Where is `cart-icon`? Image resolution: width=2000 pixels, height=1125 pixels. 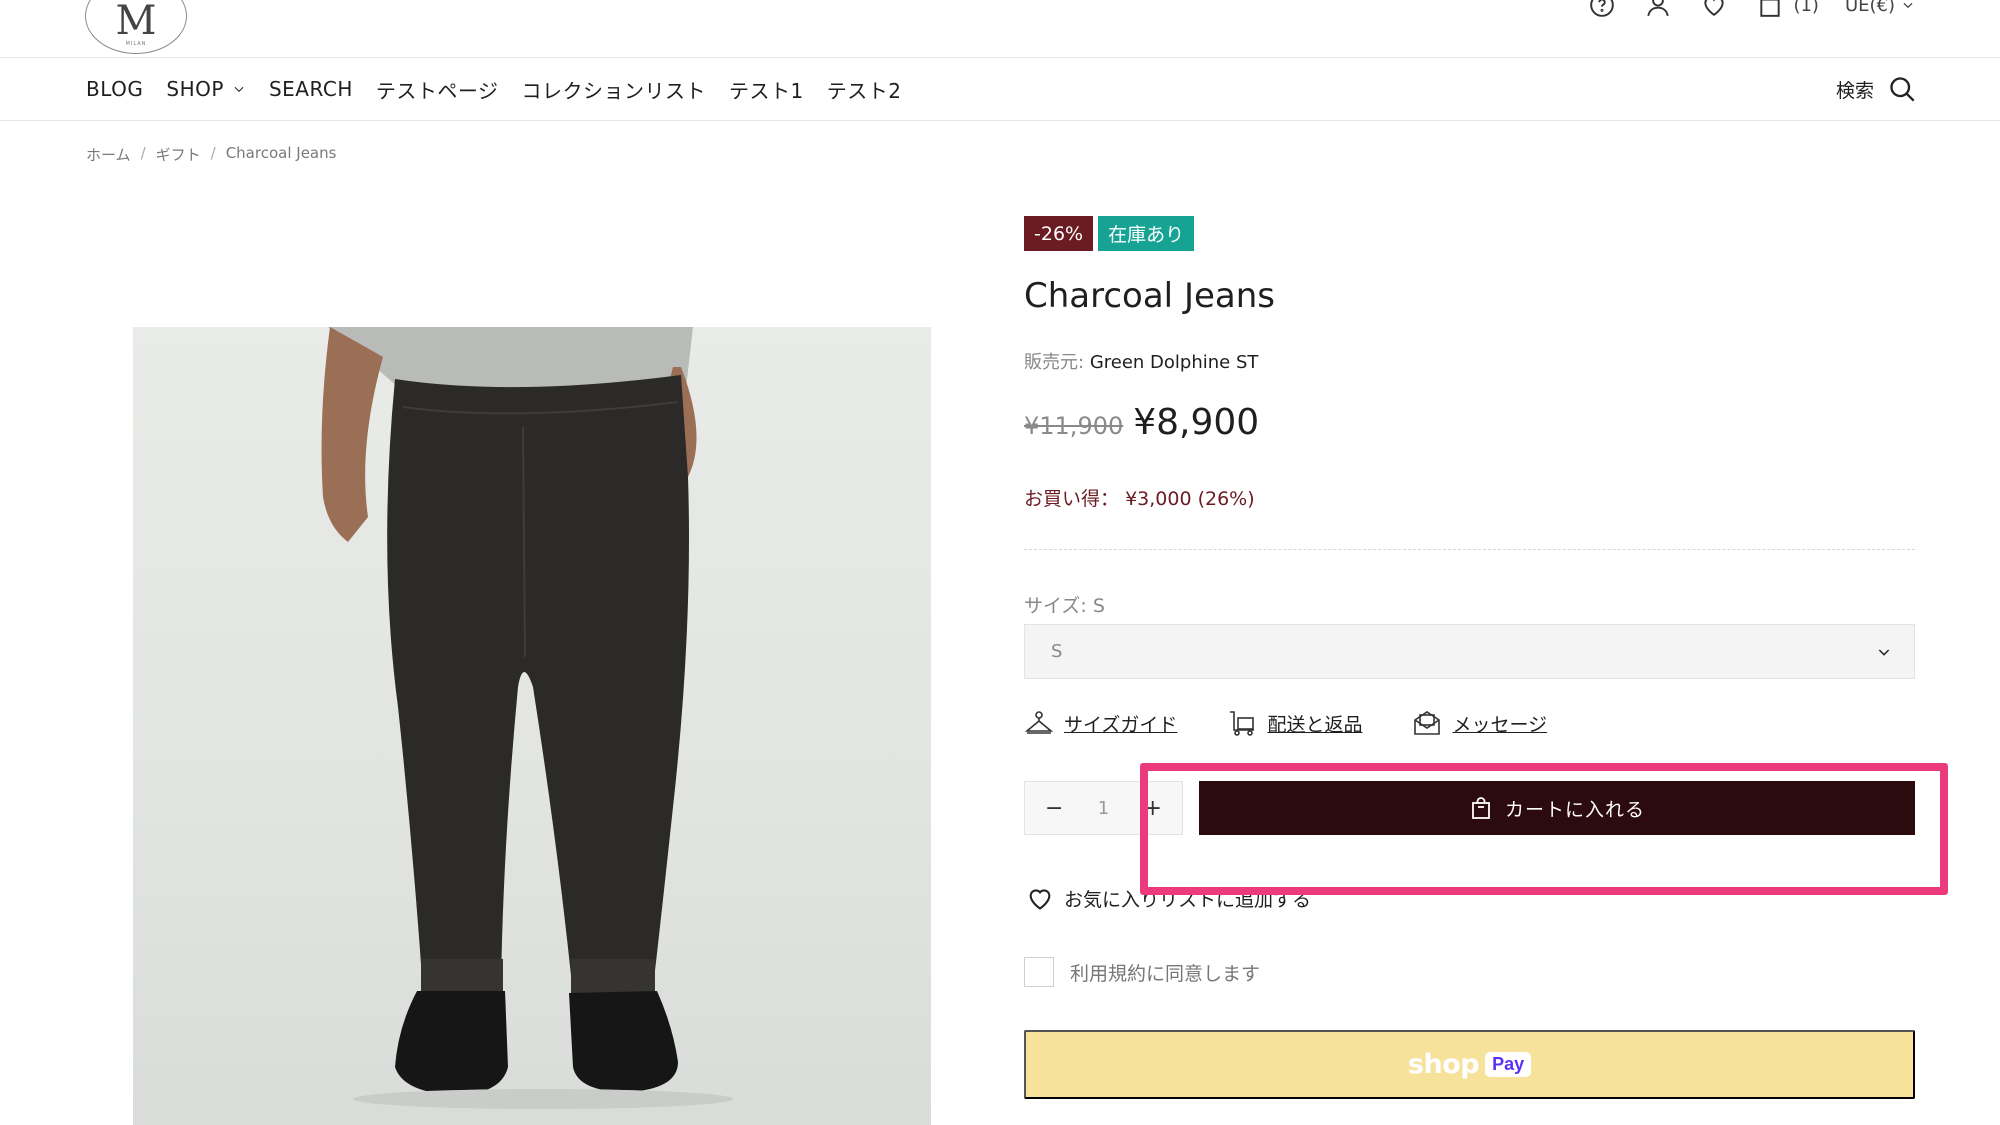 cart-icon is located at coordinates (1770, 10).